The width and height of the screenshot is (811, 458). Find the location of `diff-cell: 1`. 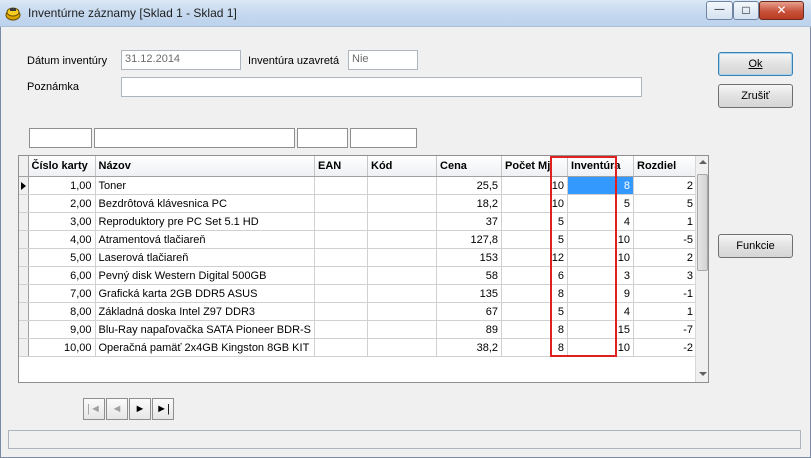

diff-cell: 1 is located at coordinates (665, 221).